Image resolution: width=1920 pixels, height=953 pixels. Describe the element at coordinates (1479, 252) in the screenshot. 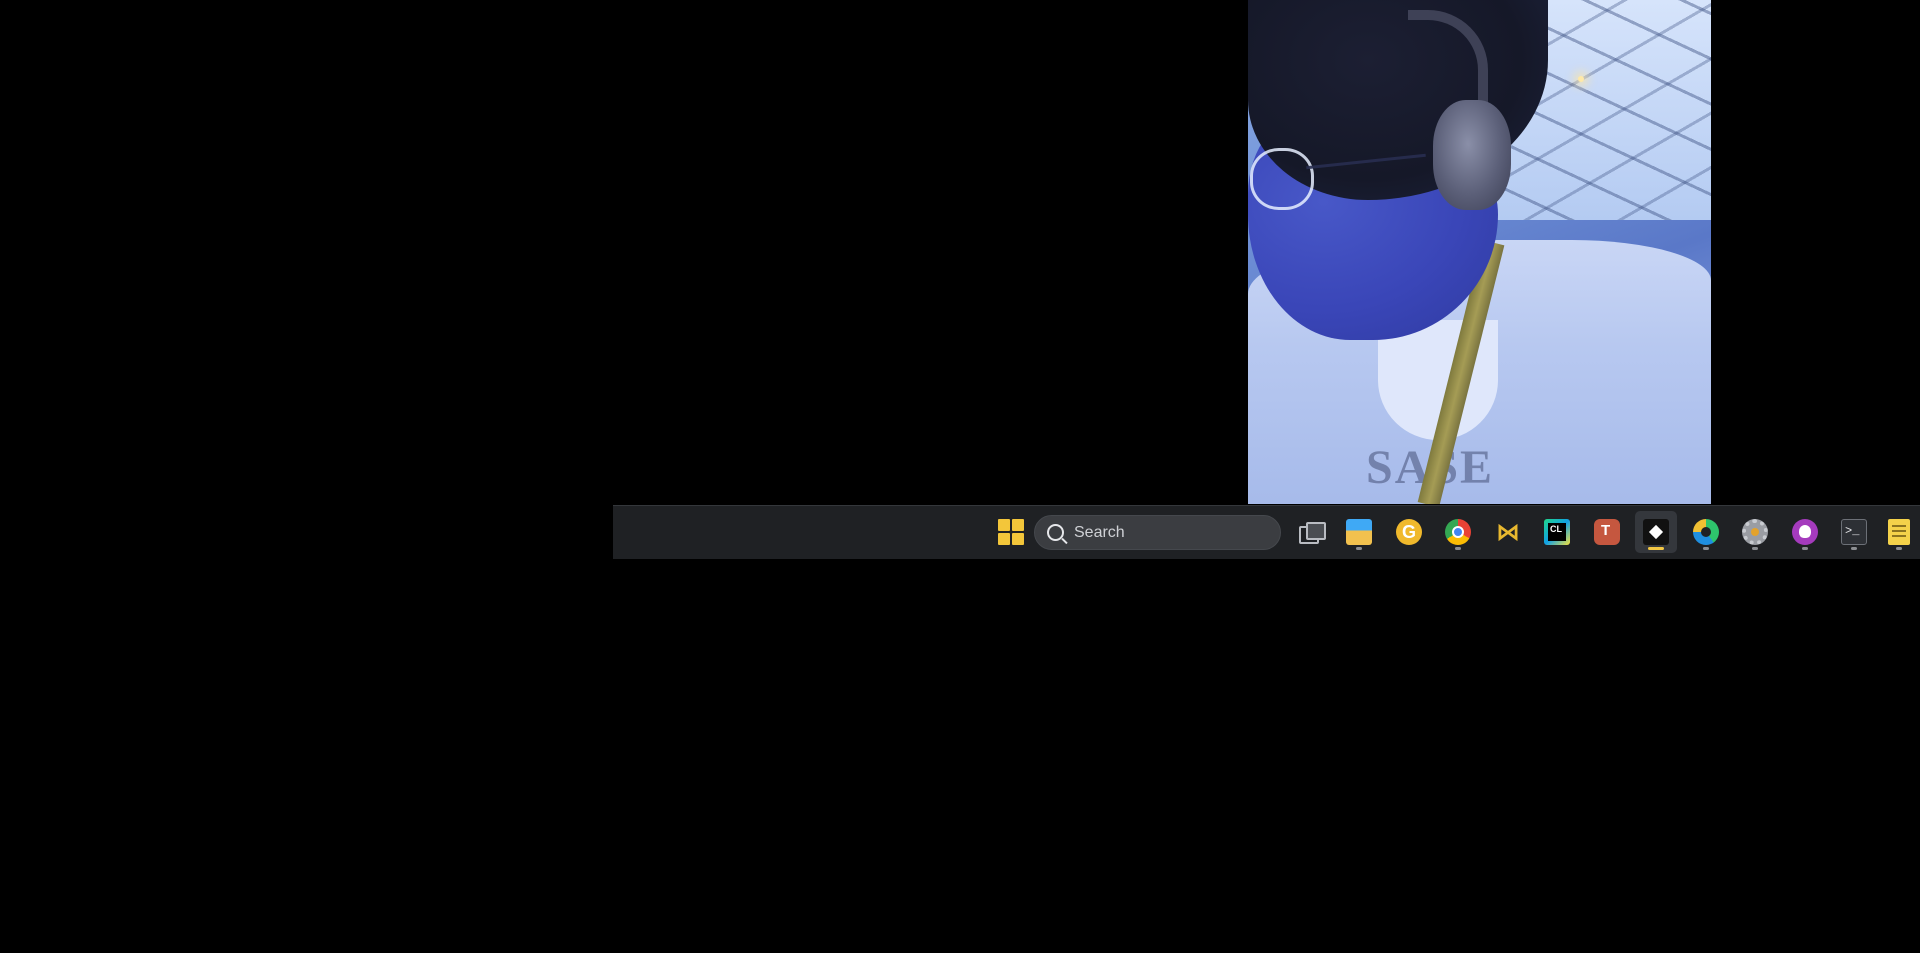

I see `webcam-preview-window: SASE` at that location.